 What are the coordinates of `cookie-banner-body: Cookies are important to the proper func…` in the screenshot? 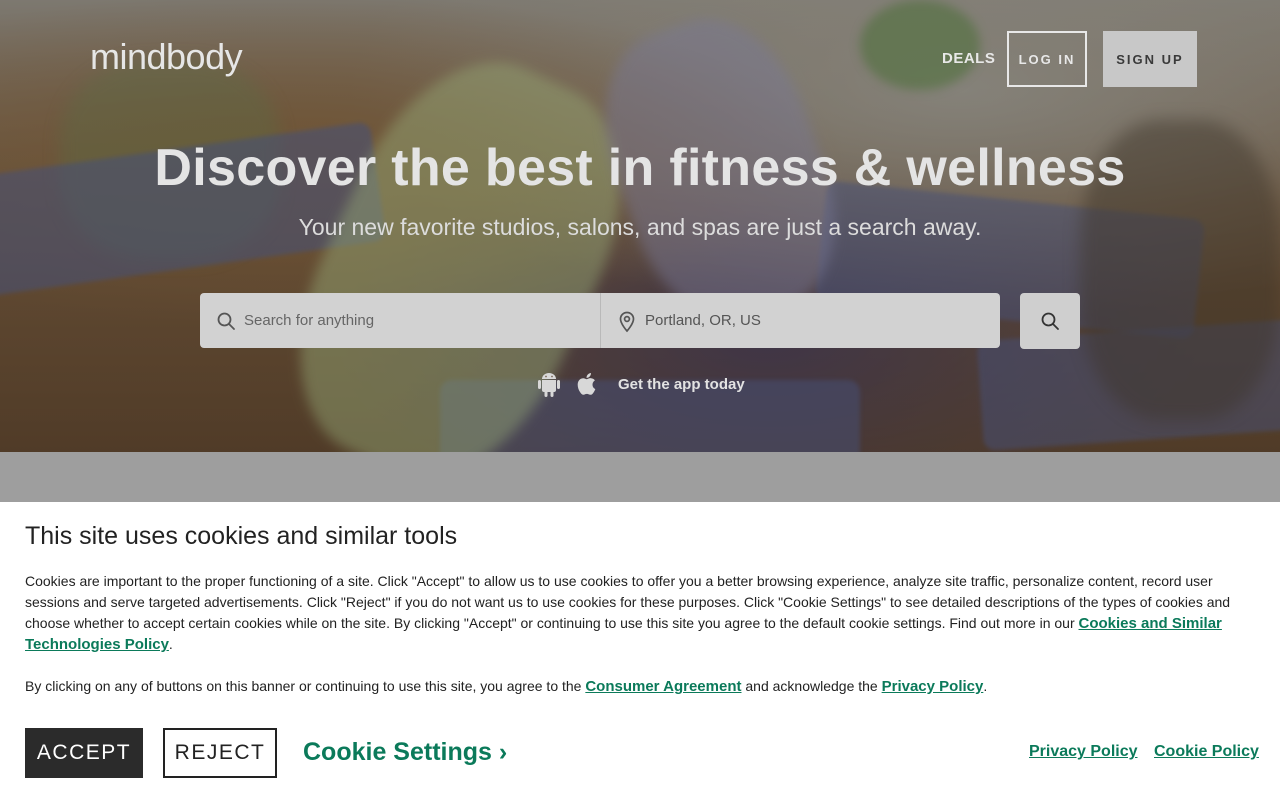 It's located at (632, 613).